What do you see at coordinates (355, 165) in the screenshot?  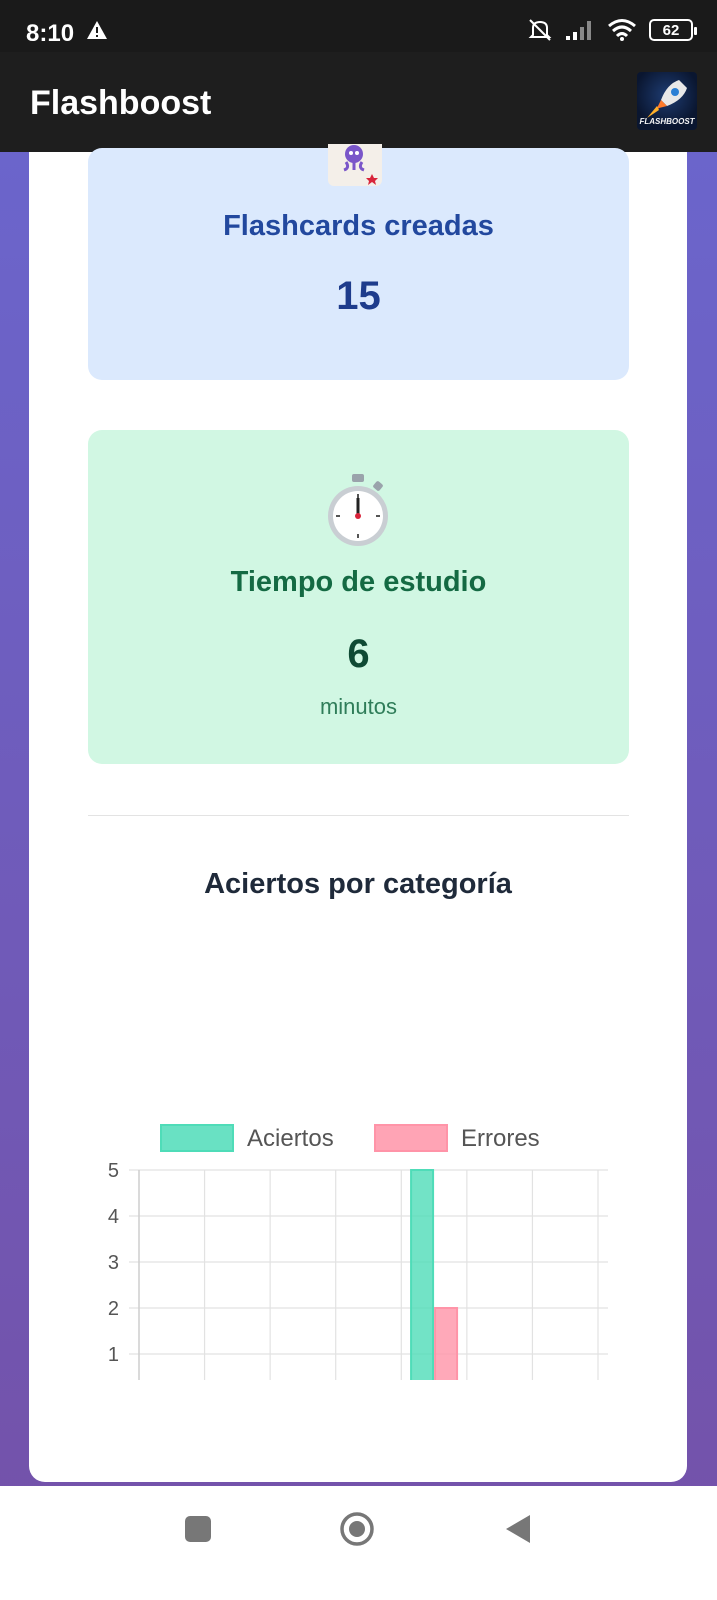 I see `flashcard-icon` at bounding box center [355, 165].